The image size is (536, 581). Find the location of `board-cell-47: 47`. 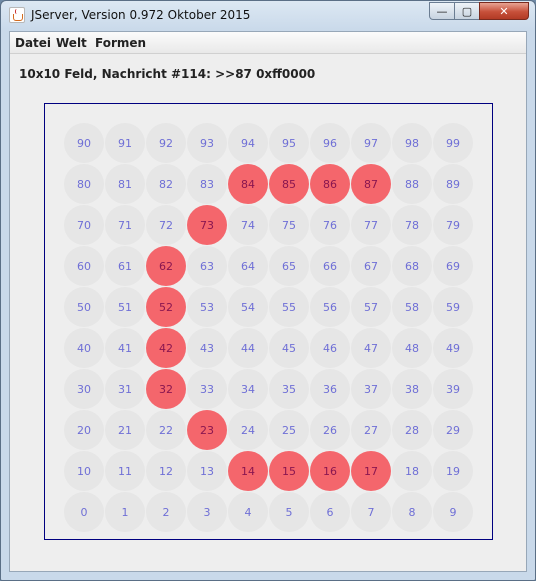

board-cell-47: 47 is located at coordinates (371, 348).